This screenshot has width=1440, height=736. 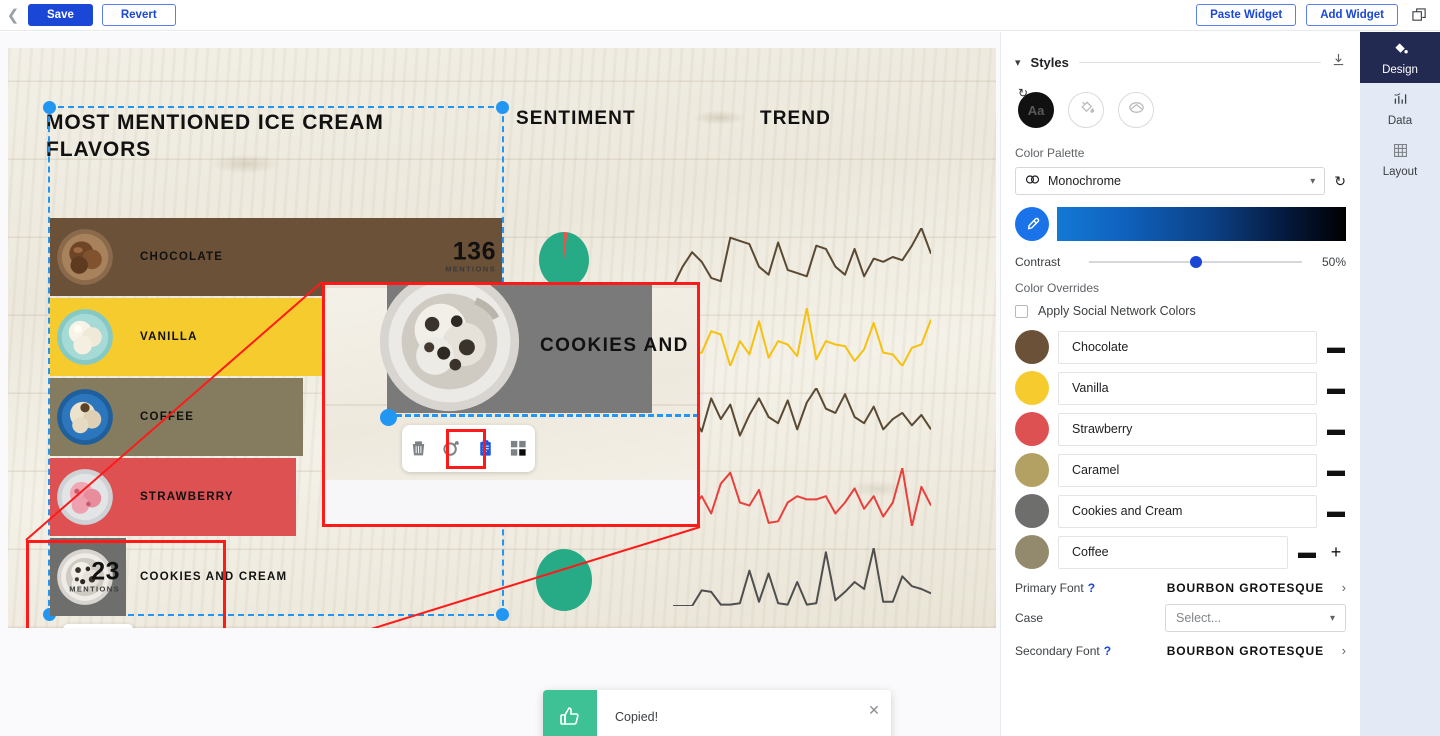 What do you see at coordinates (187, 497) in the screenshot?
I see `flavor-label: STRAWBERRY` at bounding box center [187, 497].